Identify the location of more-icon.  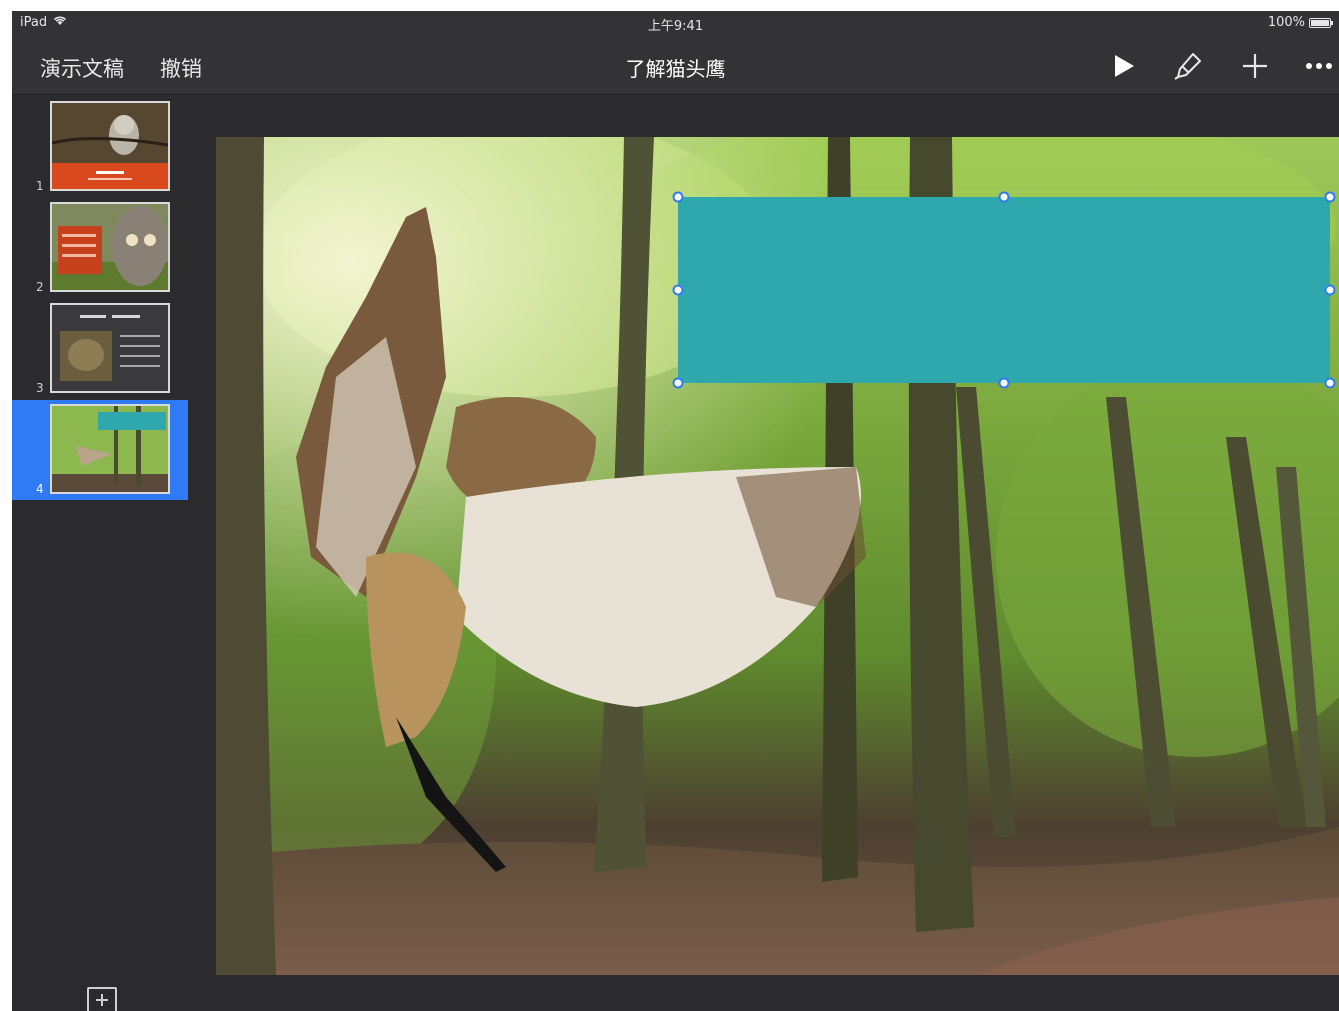
(1319, 66).